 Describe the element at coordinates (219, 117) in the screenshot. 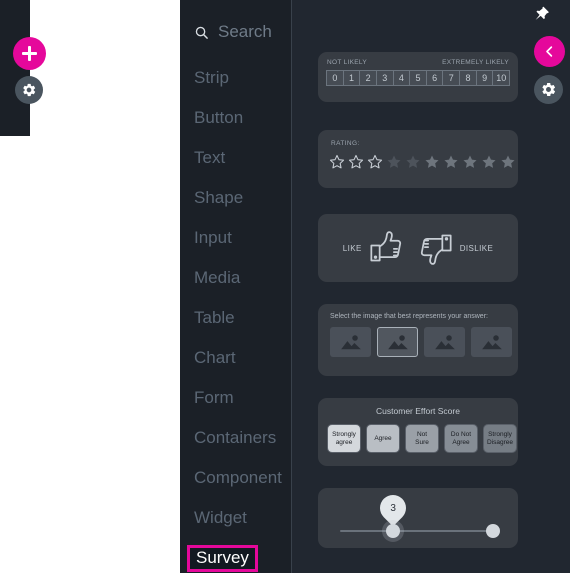

I see `sidebar-item-label: Button` at that location.